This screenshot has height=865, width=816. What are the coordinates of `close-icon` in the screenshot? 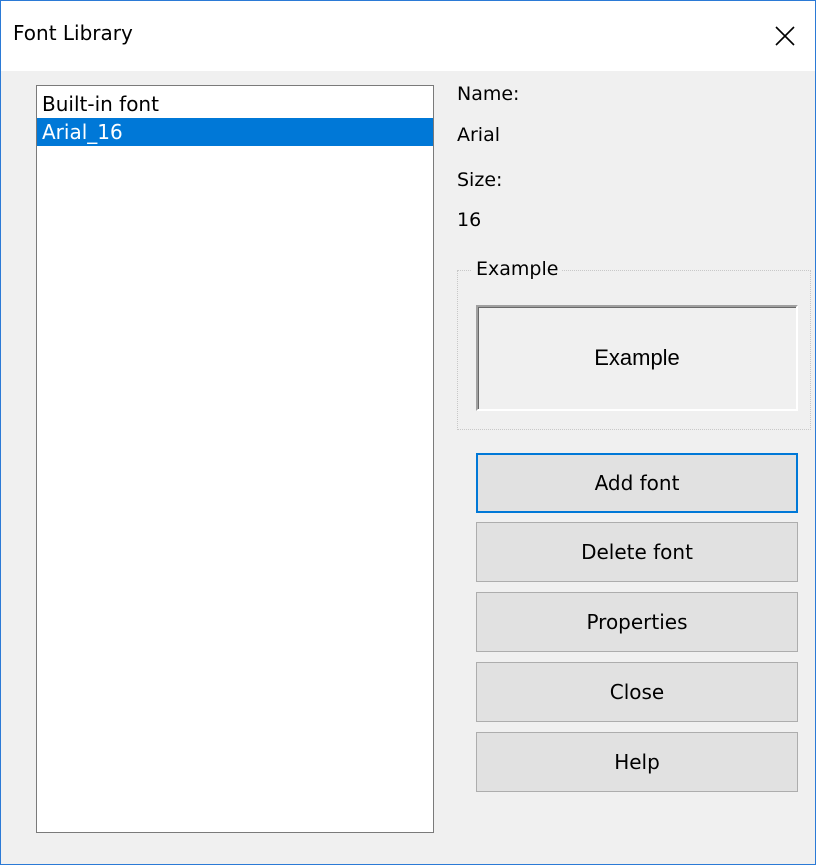 It's located at (785, 36).